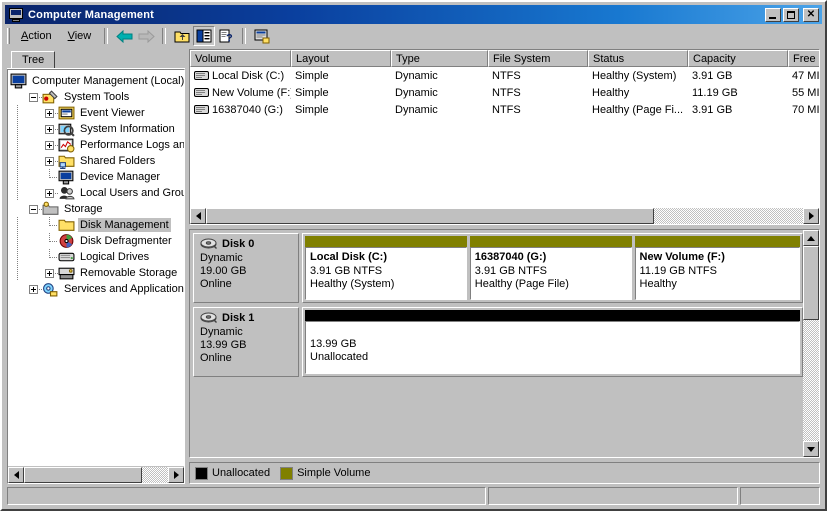  What do you see at coordinates (80, 36) in the screenshot?
I see `menu-view: View` at bounding box center [80, 36].